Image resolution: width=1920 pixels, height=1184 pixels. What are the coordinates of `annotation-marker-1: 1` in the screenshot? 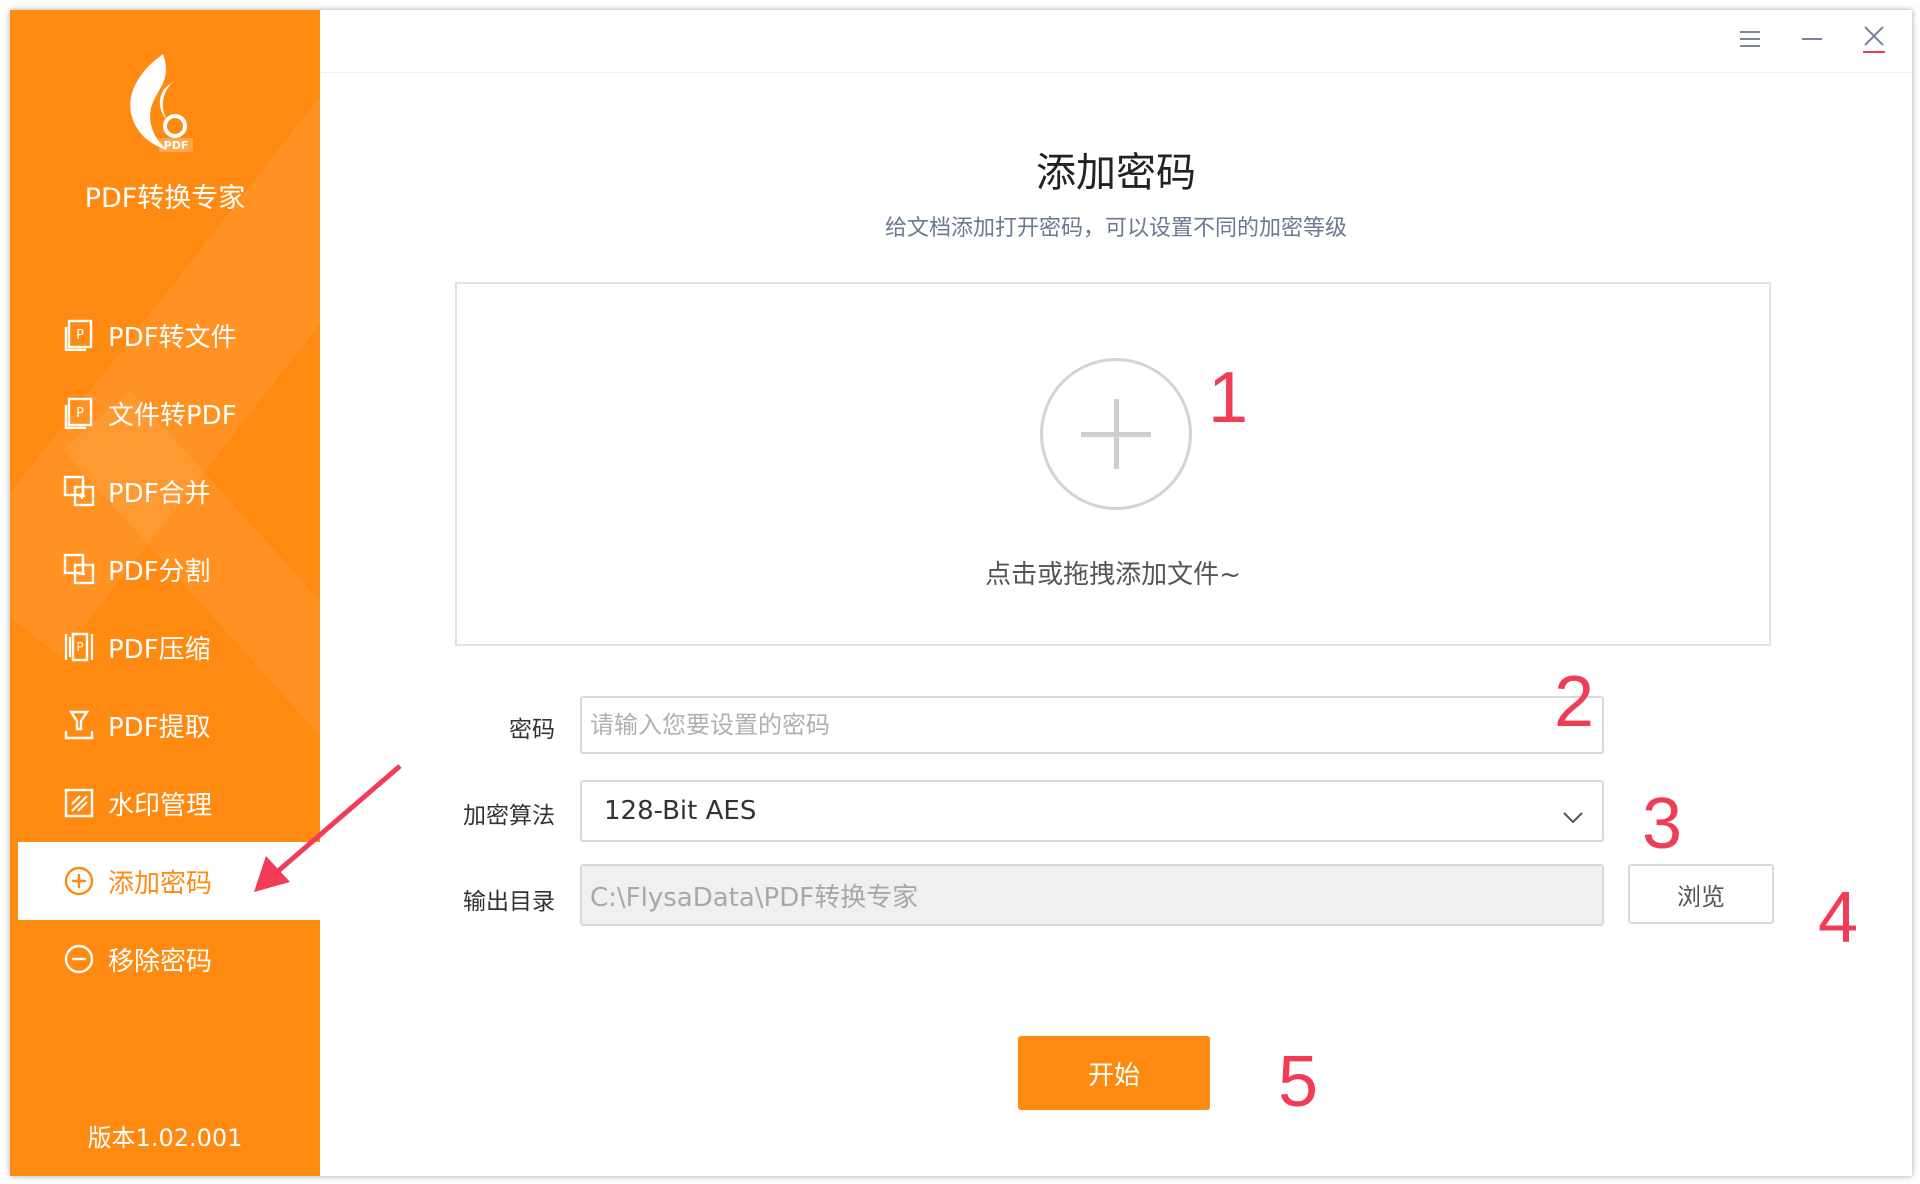 It's located at (1228, 398).